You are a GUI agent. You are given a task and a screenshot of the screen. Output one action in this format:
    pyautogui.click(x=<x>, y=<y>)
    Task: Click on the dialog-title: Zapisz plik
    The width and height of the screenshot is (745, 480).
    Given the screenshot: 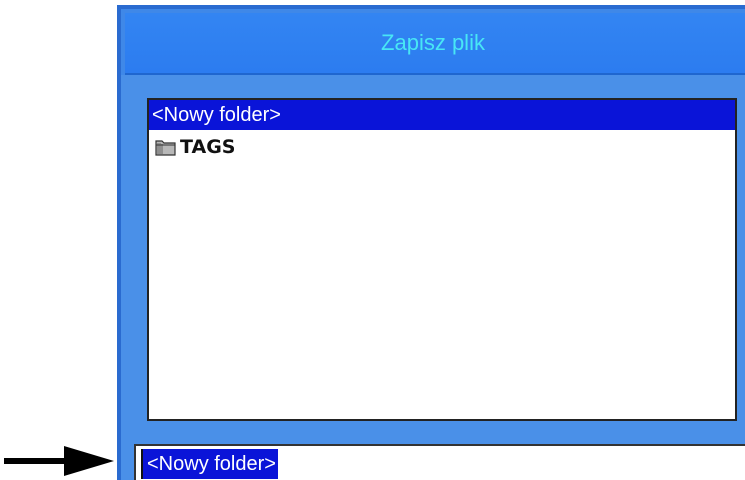 What is the action you would take?
    pyautogui.click(x=433, y=42)
    